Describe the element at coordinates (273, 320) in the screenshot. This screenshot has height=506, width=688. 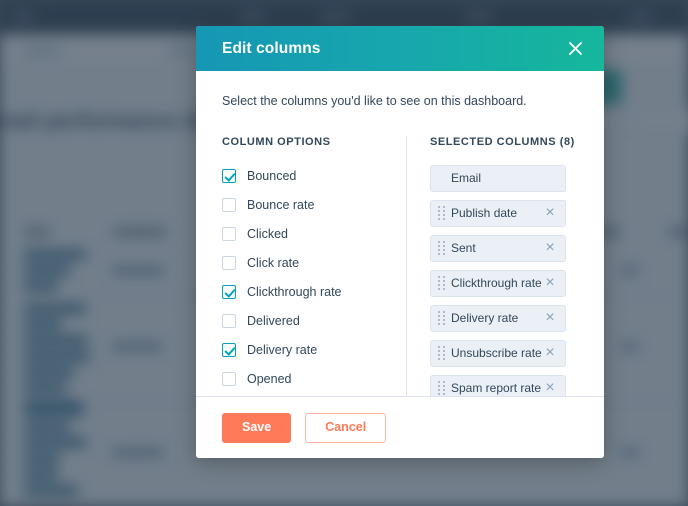
I see `column-option-label: Delivered` at that location.